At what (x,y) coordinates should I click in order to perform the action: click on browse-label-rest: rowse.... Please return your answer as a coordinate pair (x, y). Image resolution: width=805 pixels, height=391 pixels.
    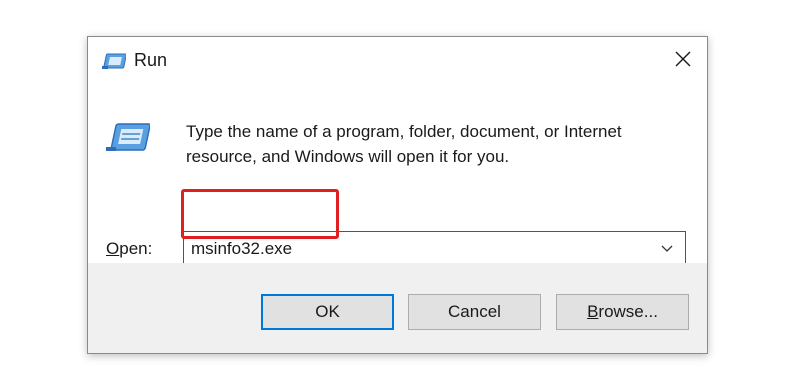
    Looking at the image, I should click on (628, 311).